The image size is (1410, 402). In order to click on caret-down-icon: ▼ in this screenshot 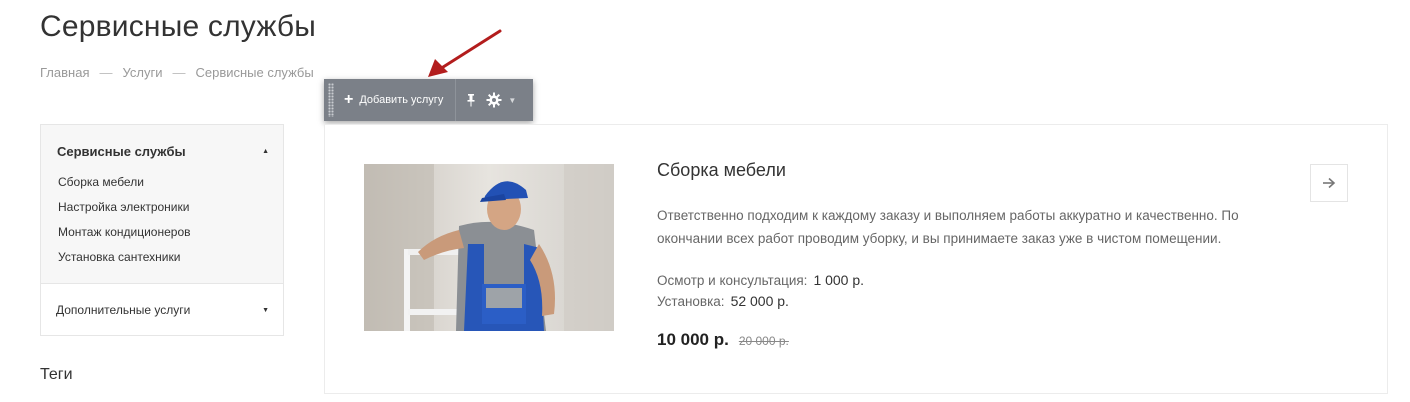, I will do `click(512, 100)`.